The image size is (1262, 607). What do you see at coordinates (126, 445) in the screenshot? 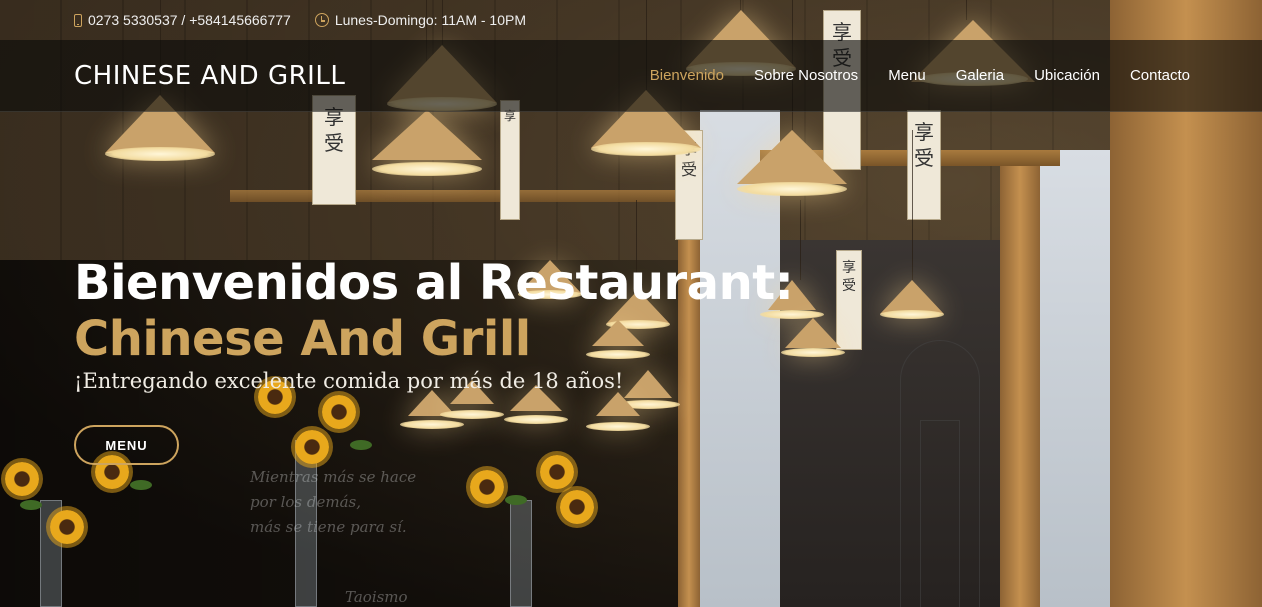
I see `menu-button: MENU` at bounding box center [126, 445].